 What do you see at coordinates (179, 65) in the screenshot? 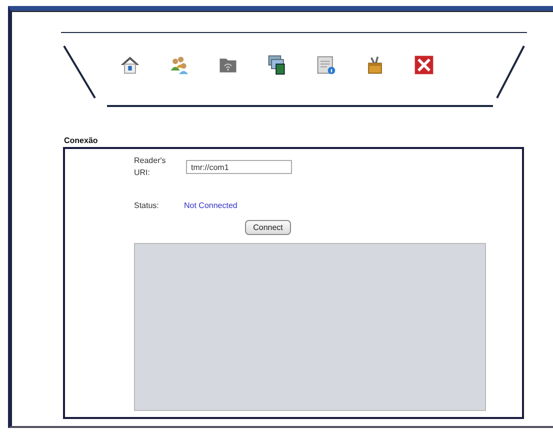
I see `users-icon` at bounding box center [179, 65].